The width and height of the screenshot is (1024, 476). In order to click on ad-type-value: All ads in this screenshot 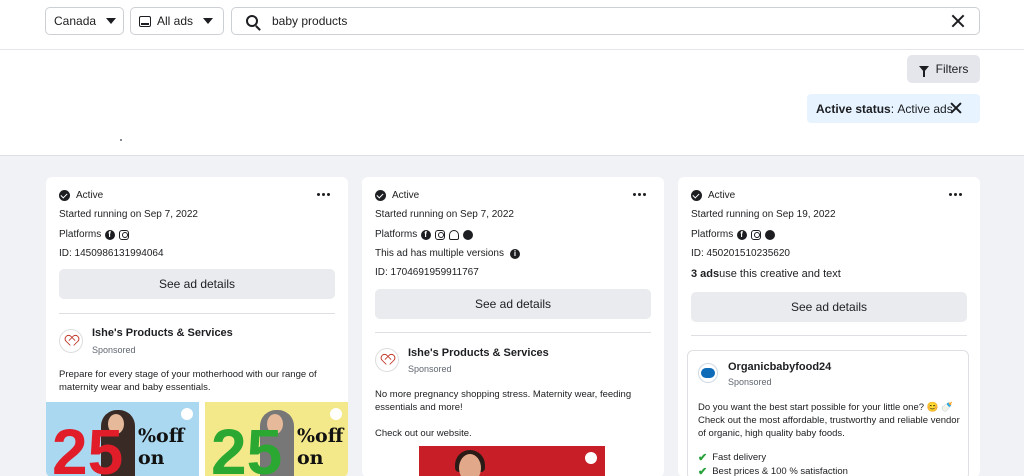, I will do `click(175, 21)`.